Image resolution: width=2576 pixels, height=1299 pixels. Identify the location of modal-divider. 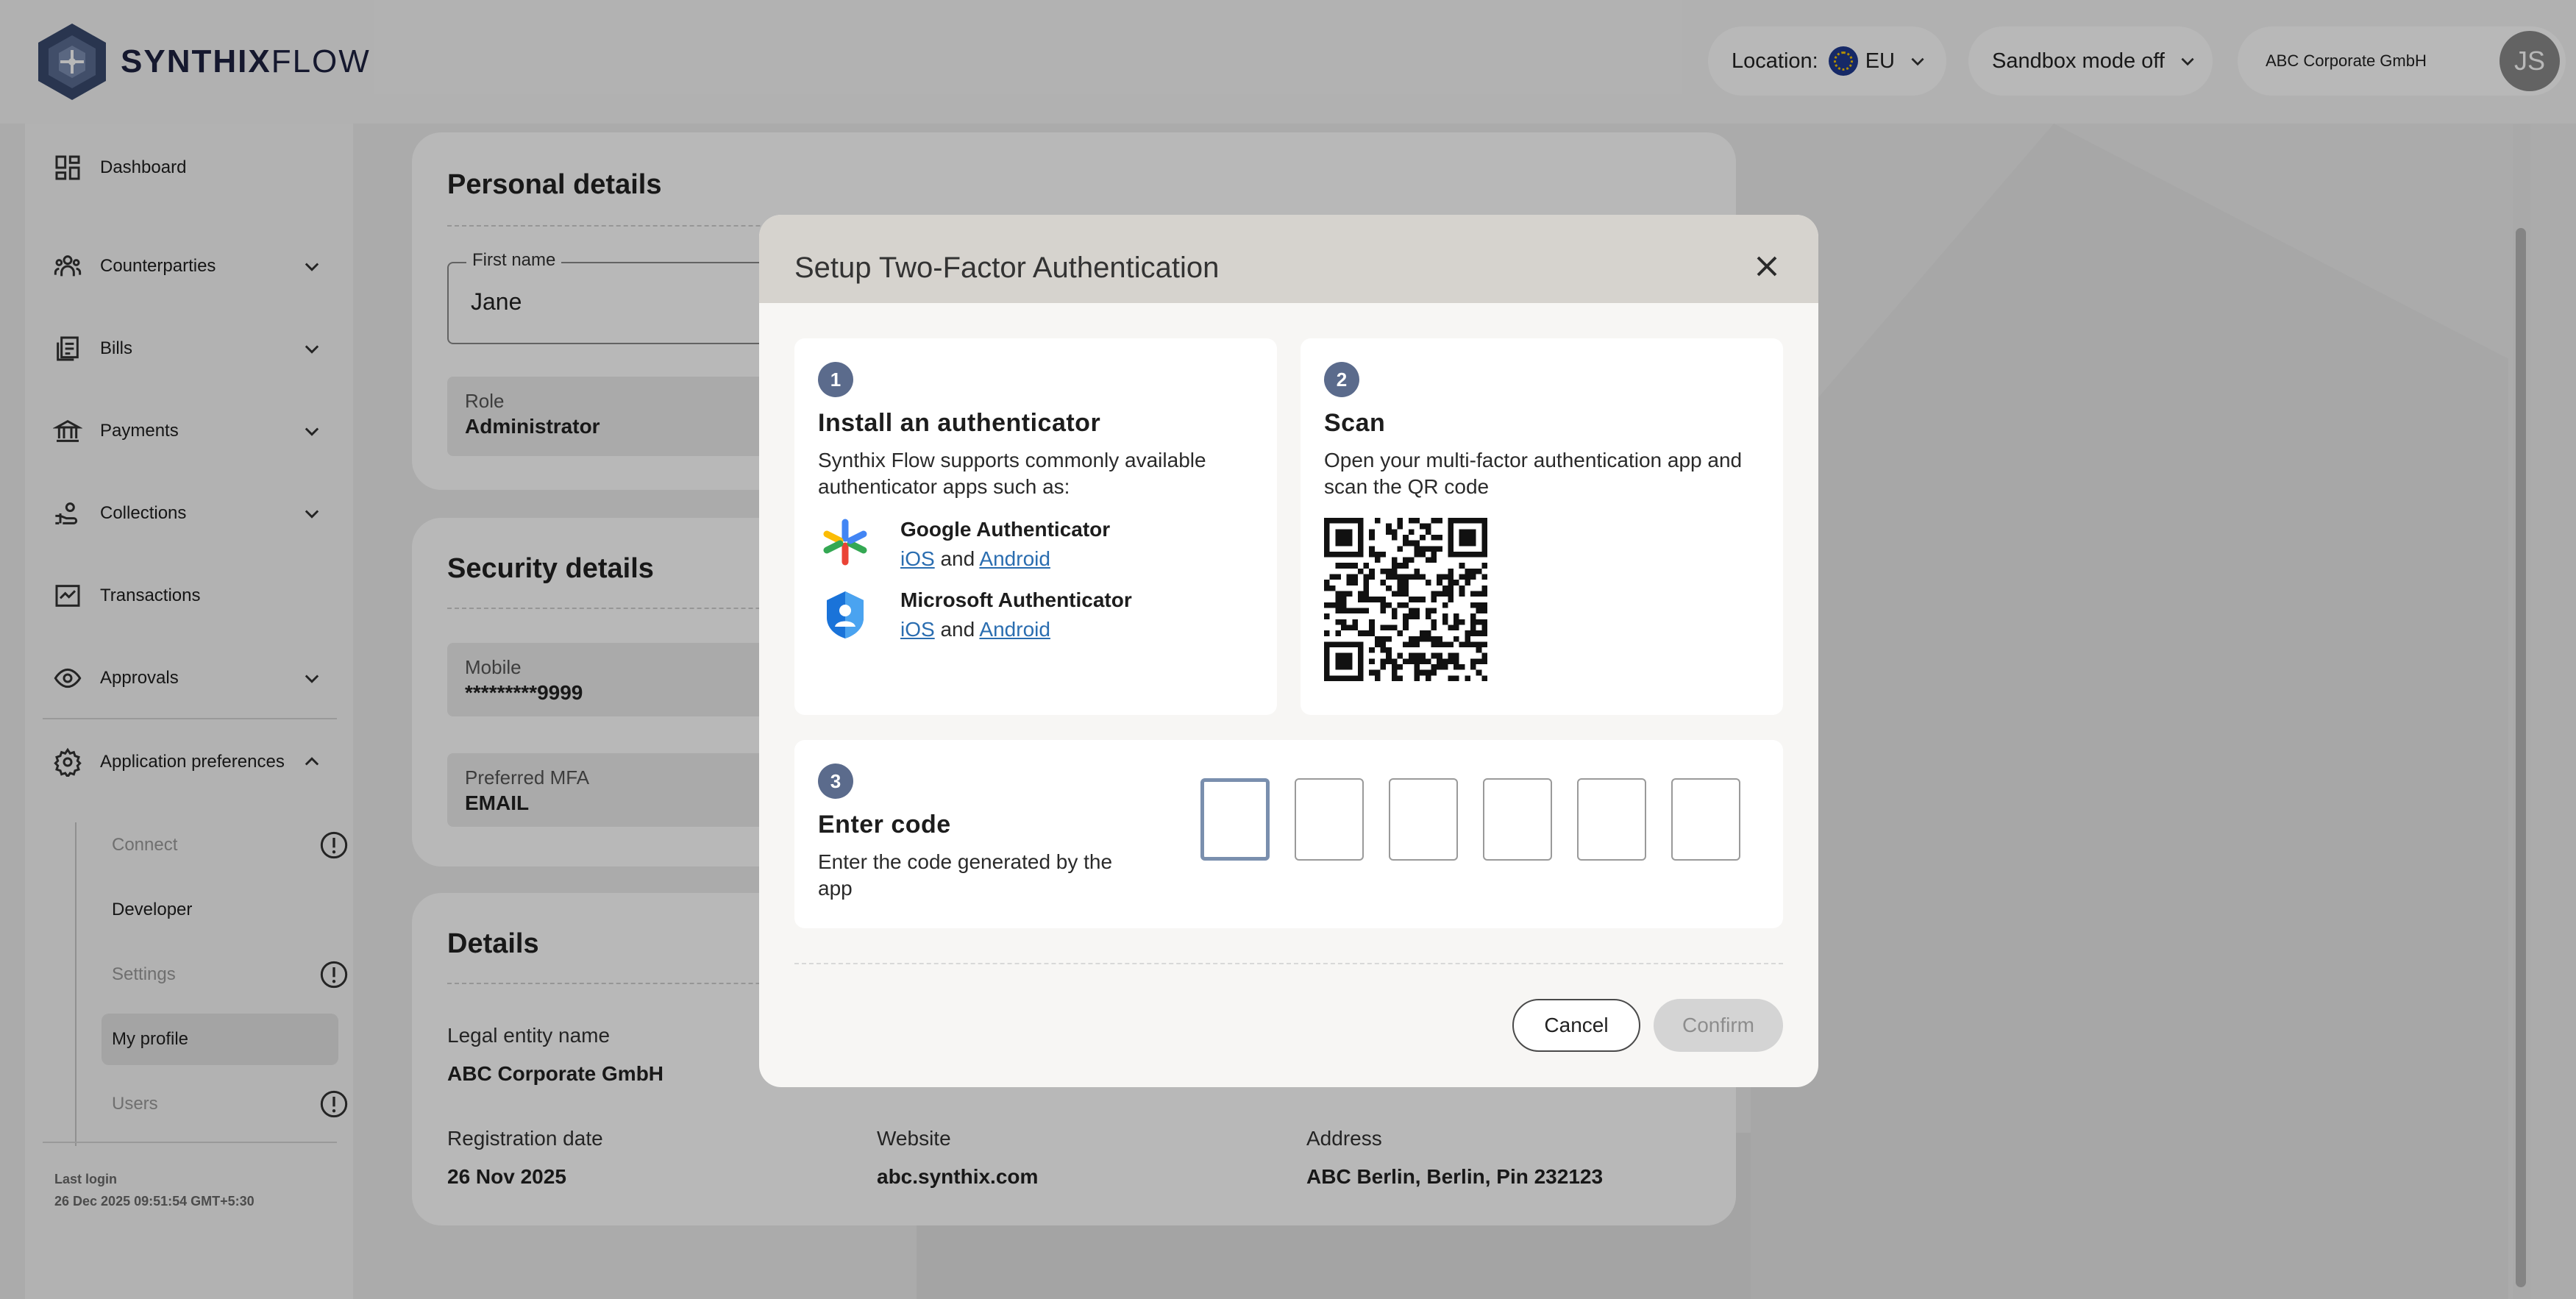
(1288, 963).